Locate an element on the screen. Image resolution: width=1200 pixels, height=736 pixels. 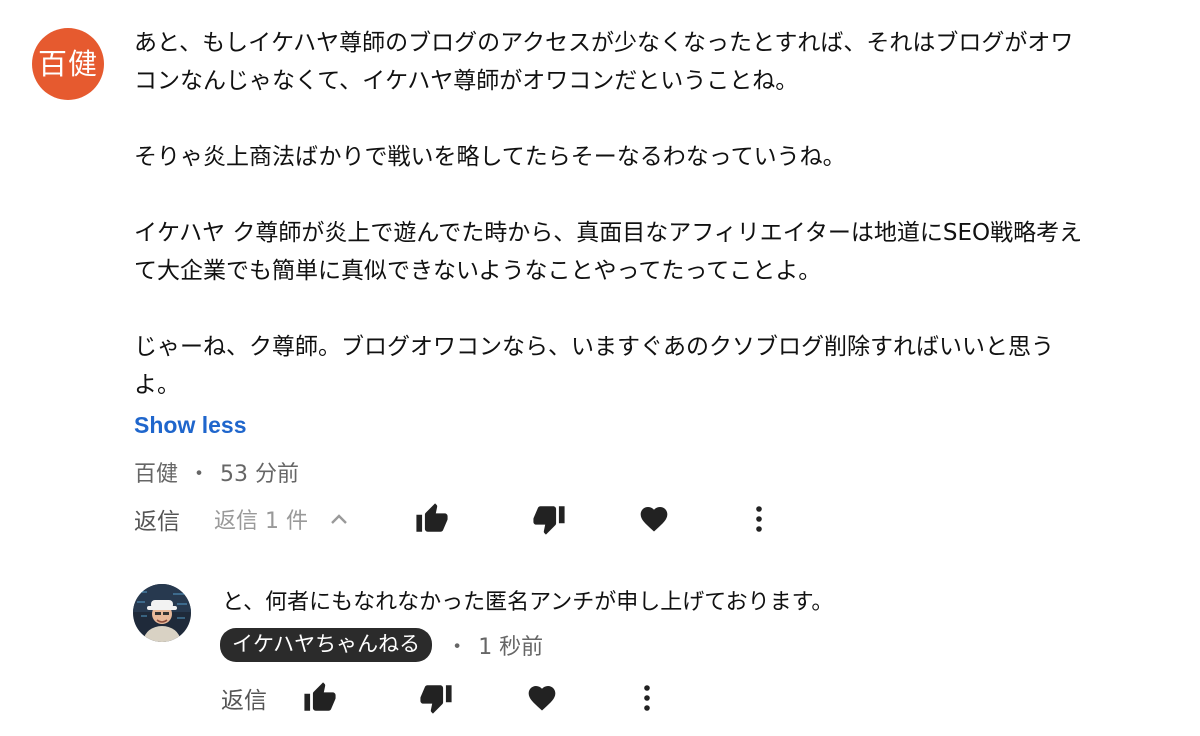
reply-meta: イケハヤちゃんねる ・ 1 秒前 is located at coordinates (381, 645).